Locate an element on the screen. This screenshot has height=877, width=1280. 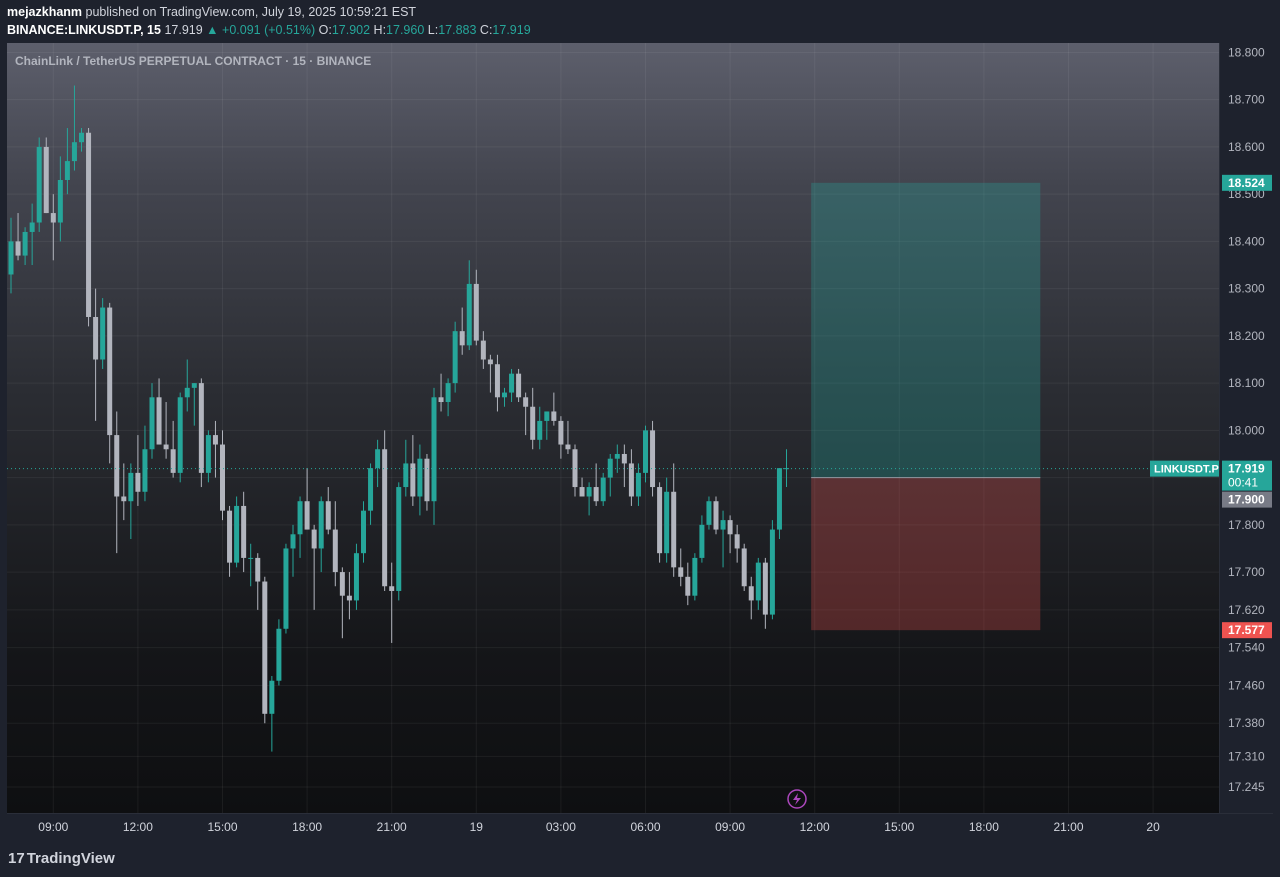
time-tick-label: 03:00 is located at coordinates (561, 827).